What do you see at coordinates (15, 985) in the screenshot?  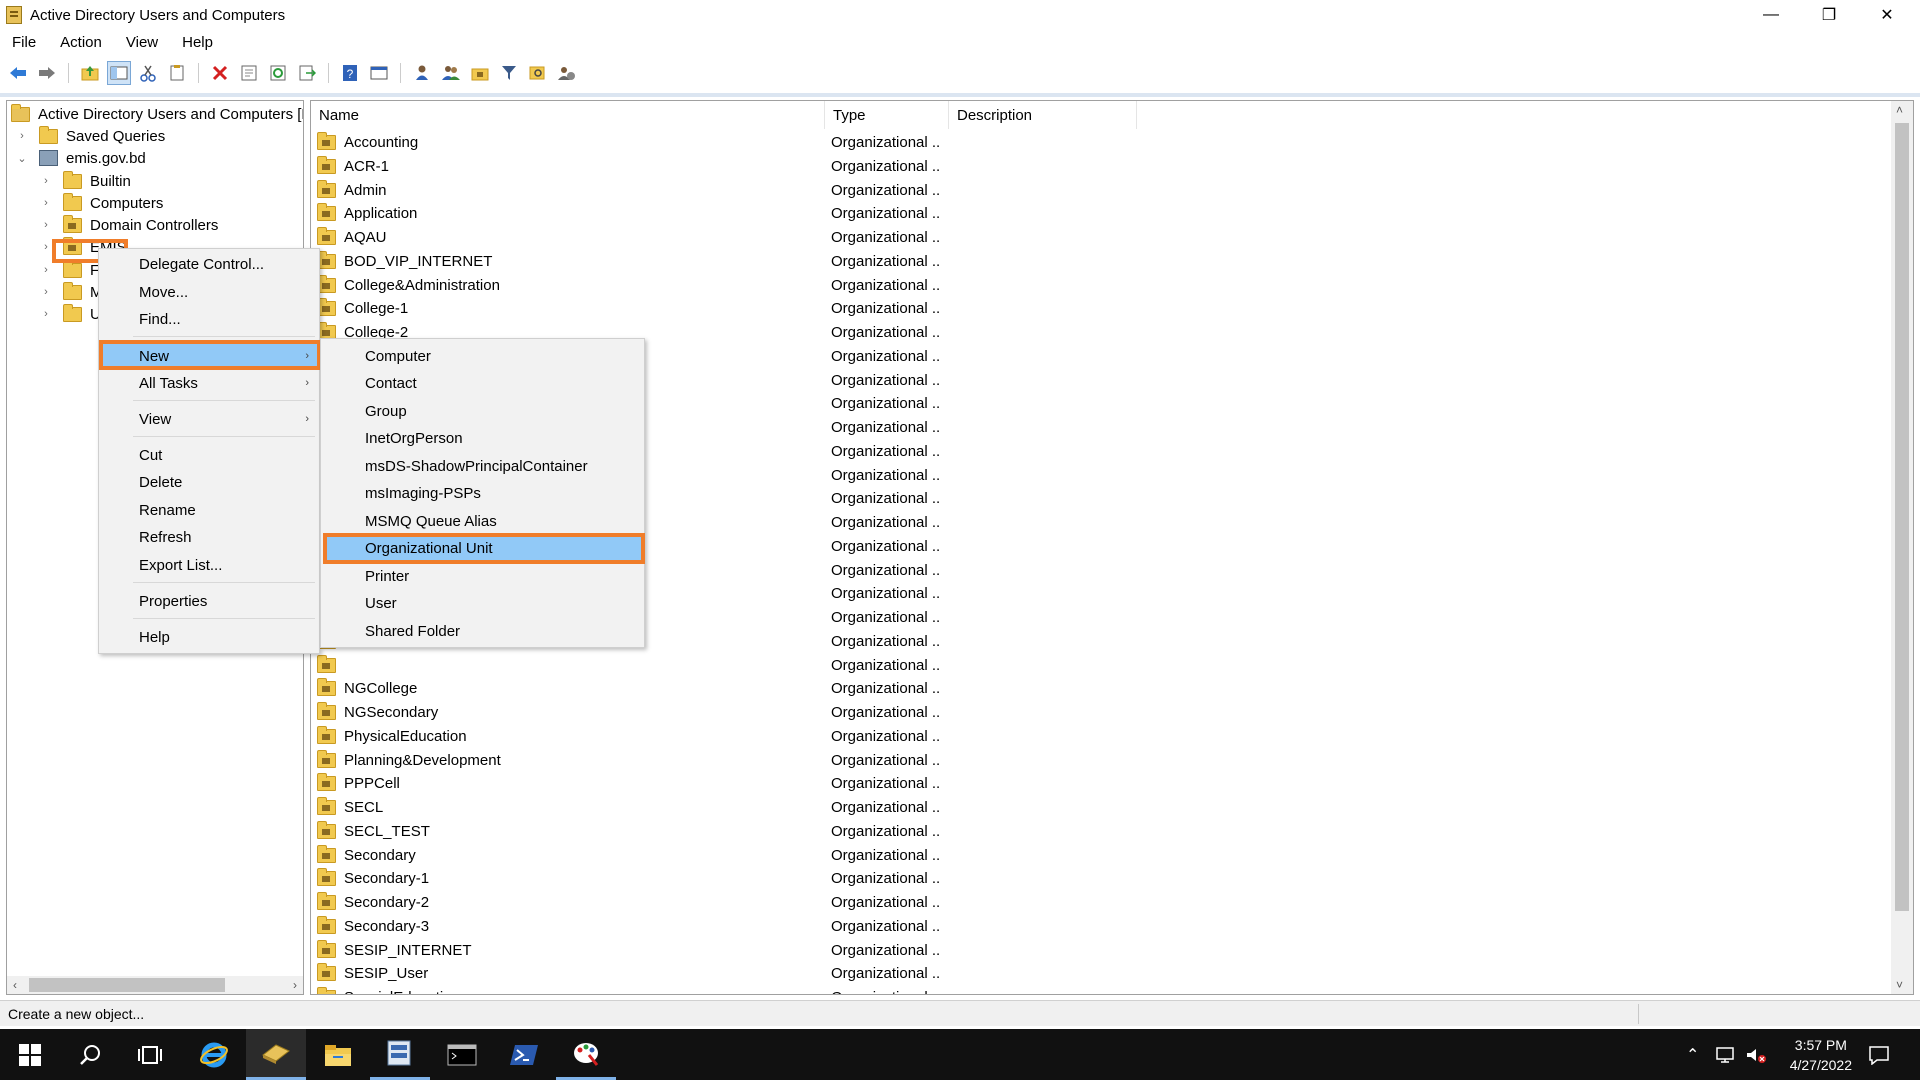 I see `scroll-left-icon: ‹` at bounding box center [15, 985].